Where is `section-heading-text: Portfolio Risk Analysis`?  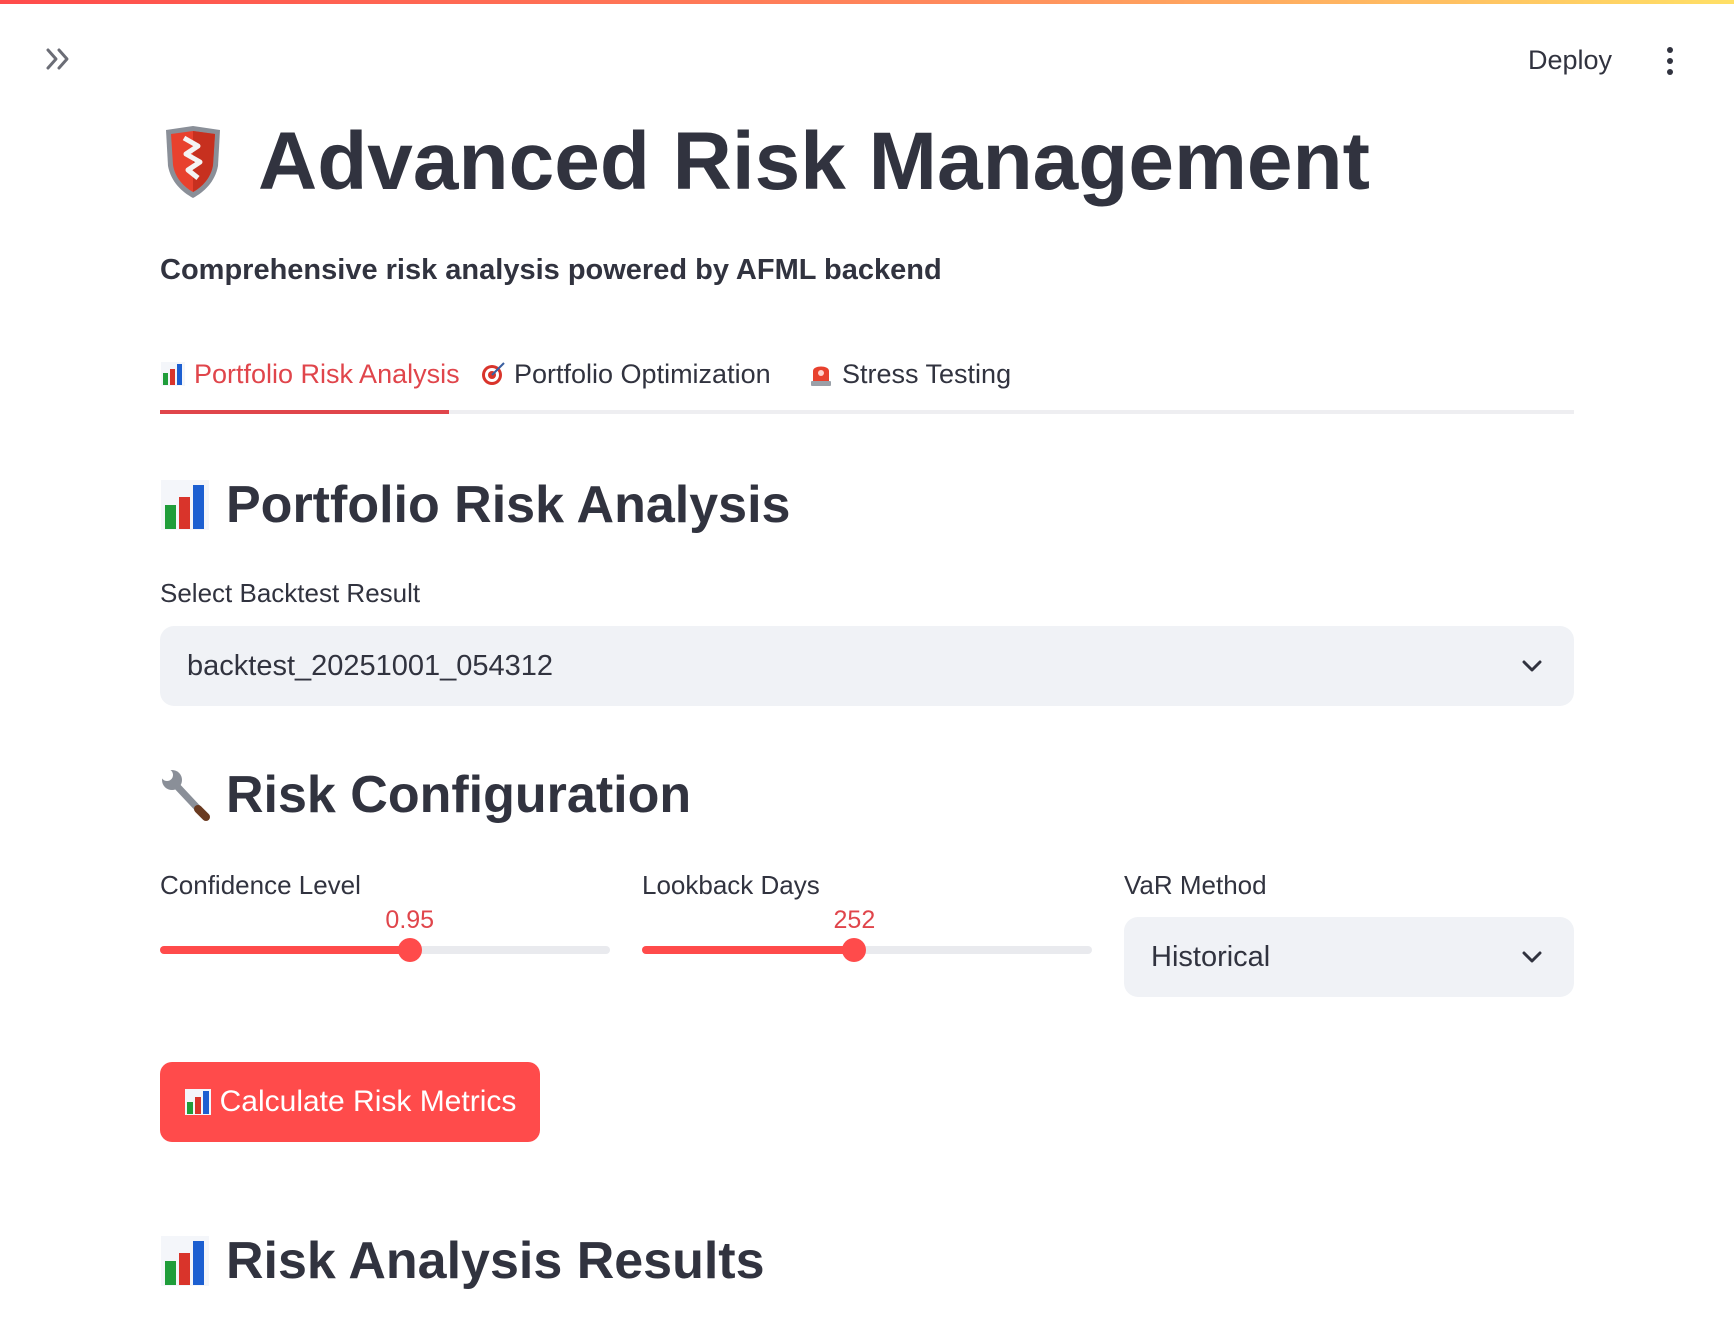
section-heading-text: Portfolio Risk Analysis is located at coordinates (508, 505).